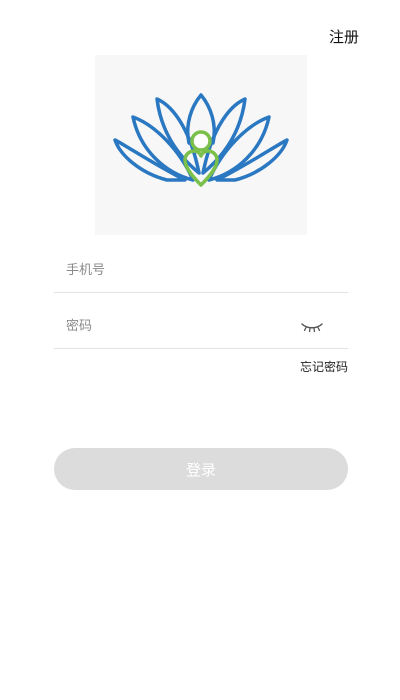  What do you see at coordinates (176, 326) in the screenshot?
I see `password-input` at bounding box center [176, 326].